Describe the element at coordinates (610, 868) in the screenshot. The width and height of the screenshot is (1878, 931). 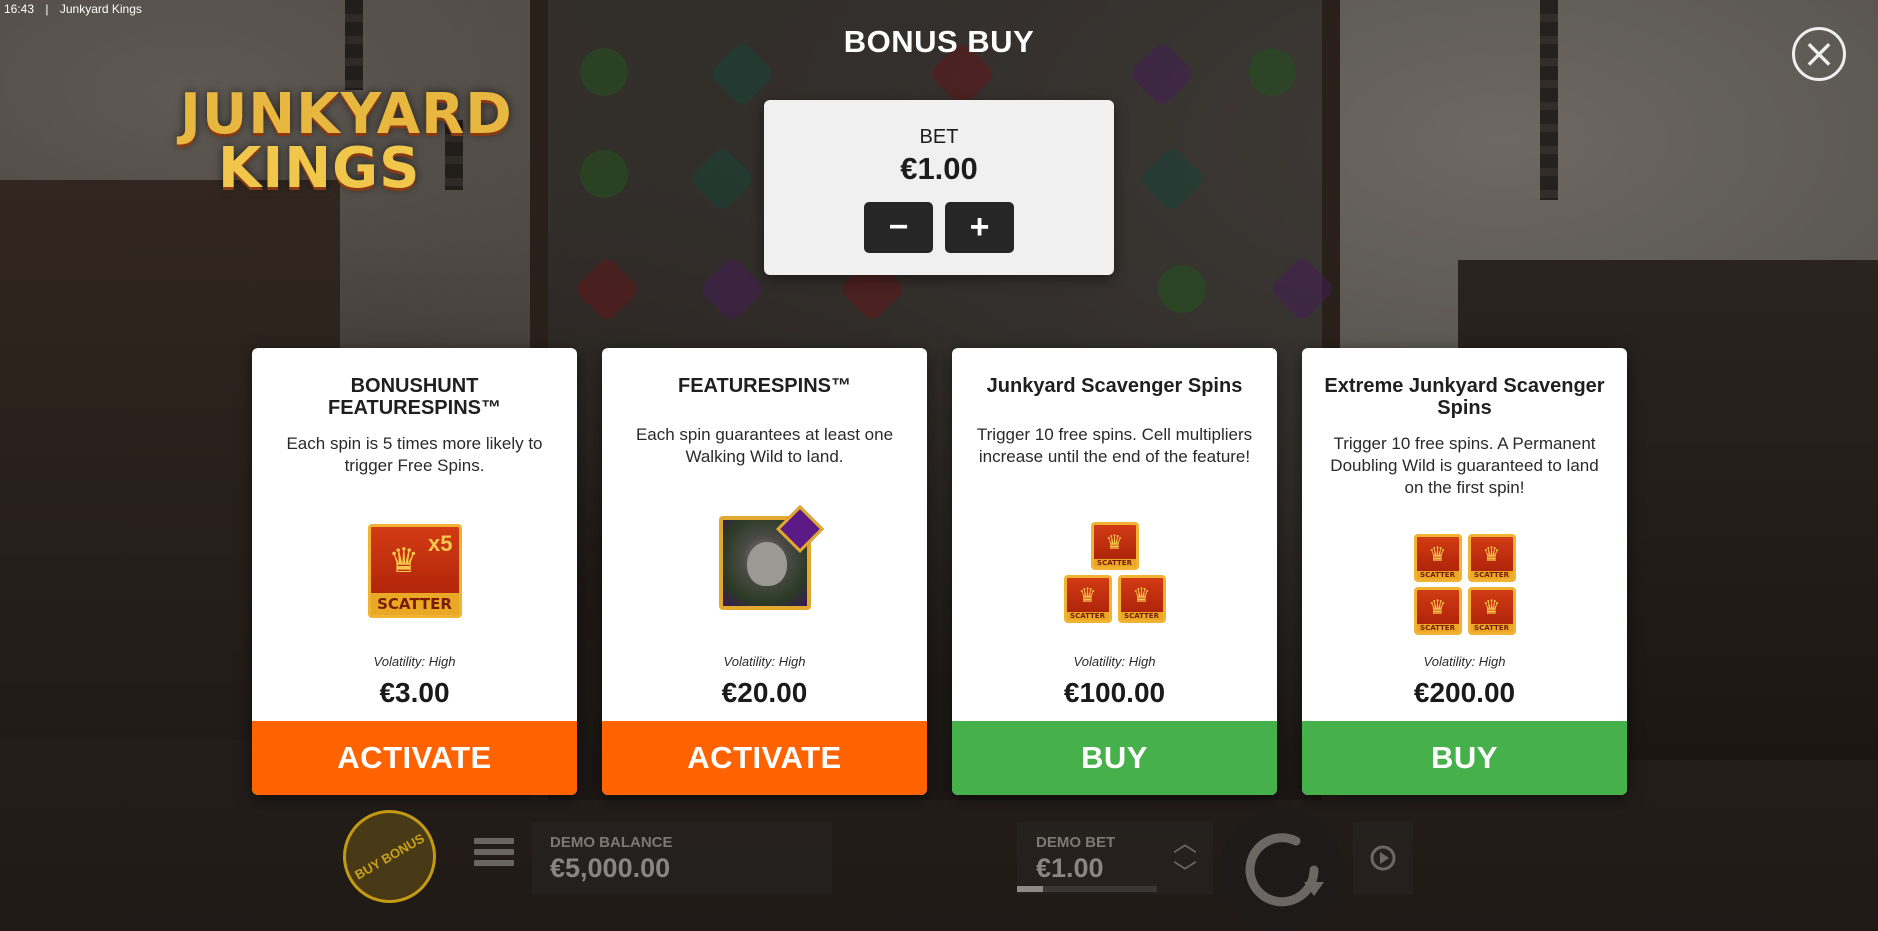
I see `balance-value: €5,000.00` at that location.